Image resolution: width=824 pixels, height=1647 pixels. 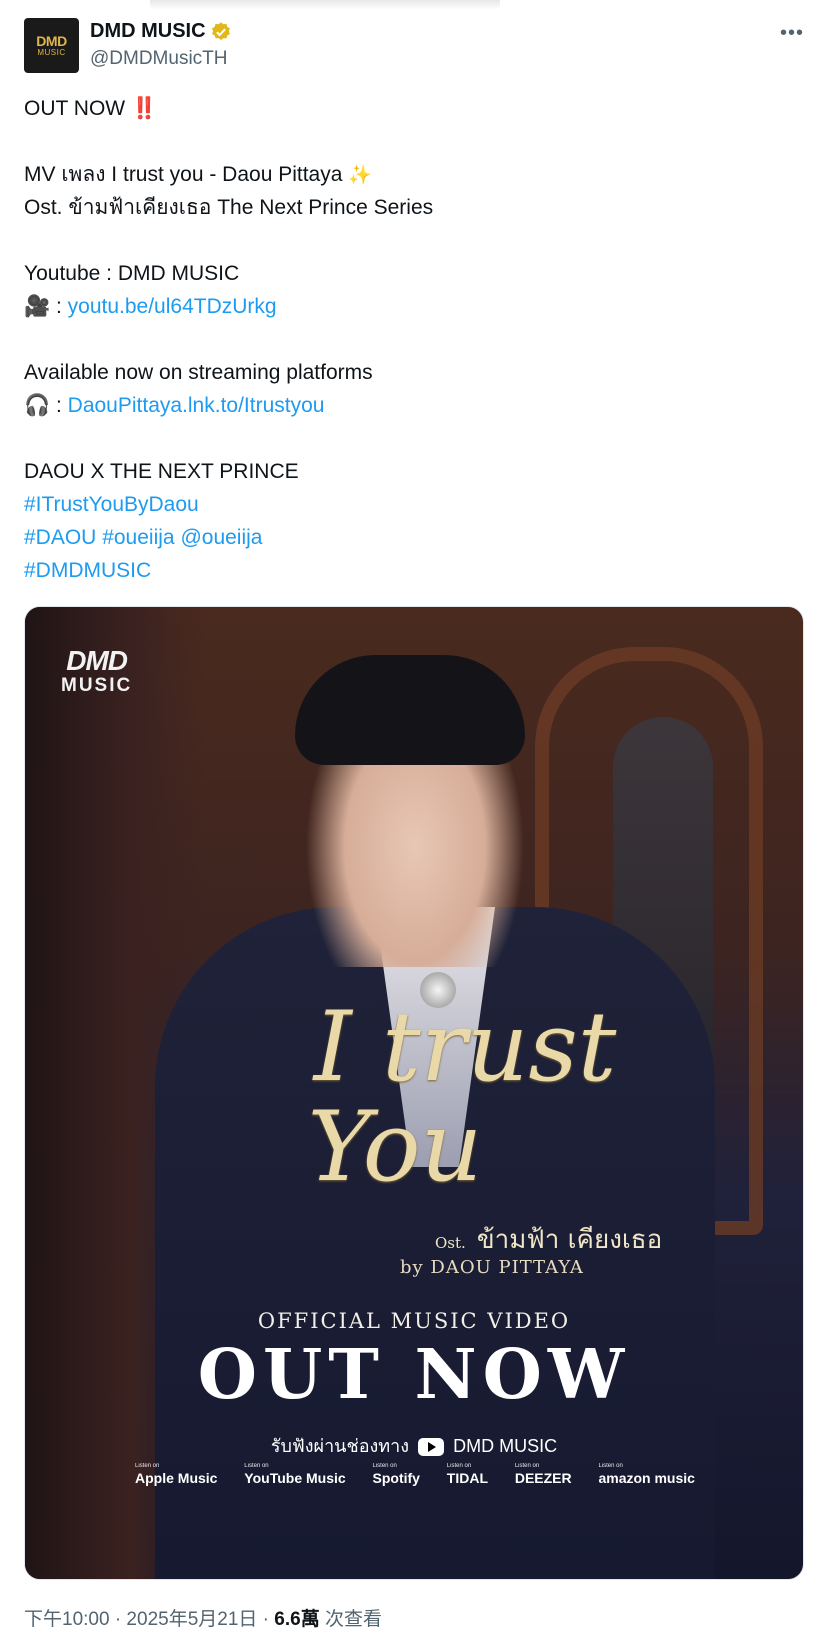 What do you see at coordinates (46, 405) in the screenshot?
I see `headphones-icon: 🎧 :` at bounding box center [46, 405].